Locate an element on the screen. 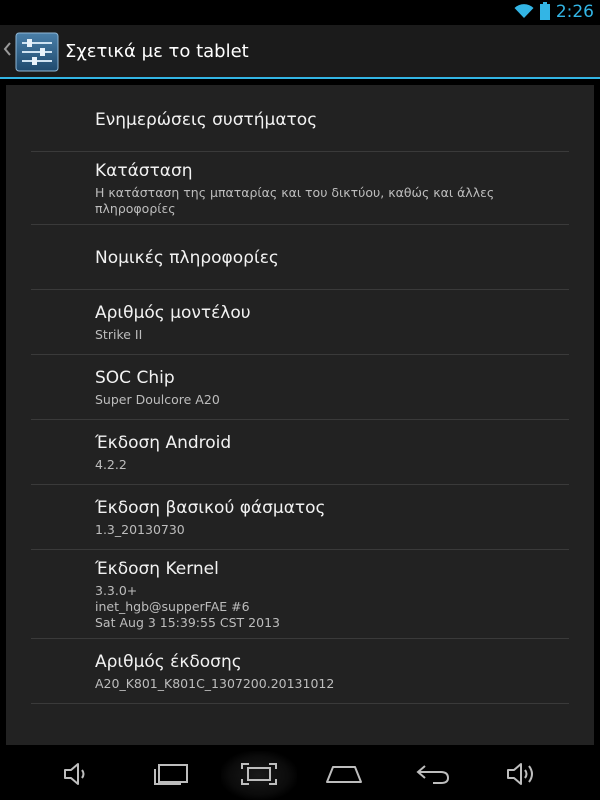  pref-baseband-version: Έκδοση βασικού φάσματος 1.3_20130730 is located at coordinates (300, 517).